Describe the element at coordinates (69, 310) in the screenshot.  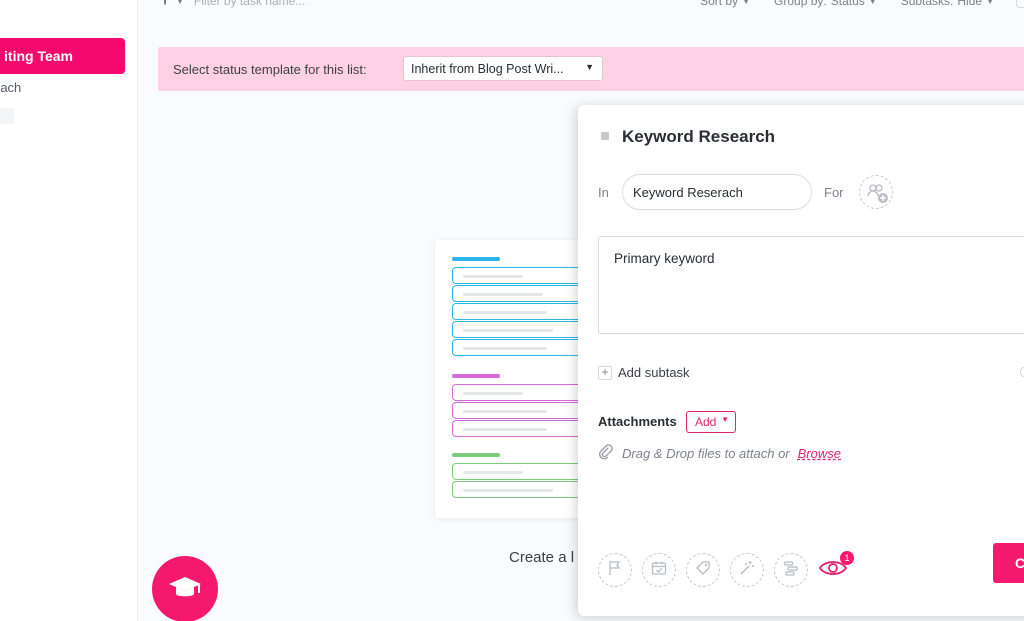
I see `sidebar: iting Team rach` at that location.